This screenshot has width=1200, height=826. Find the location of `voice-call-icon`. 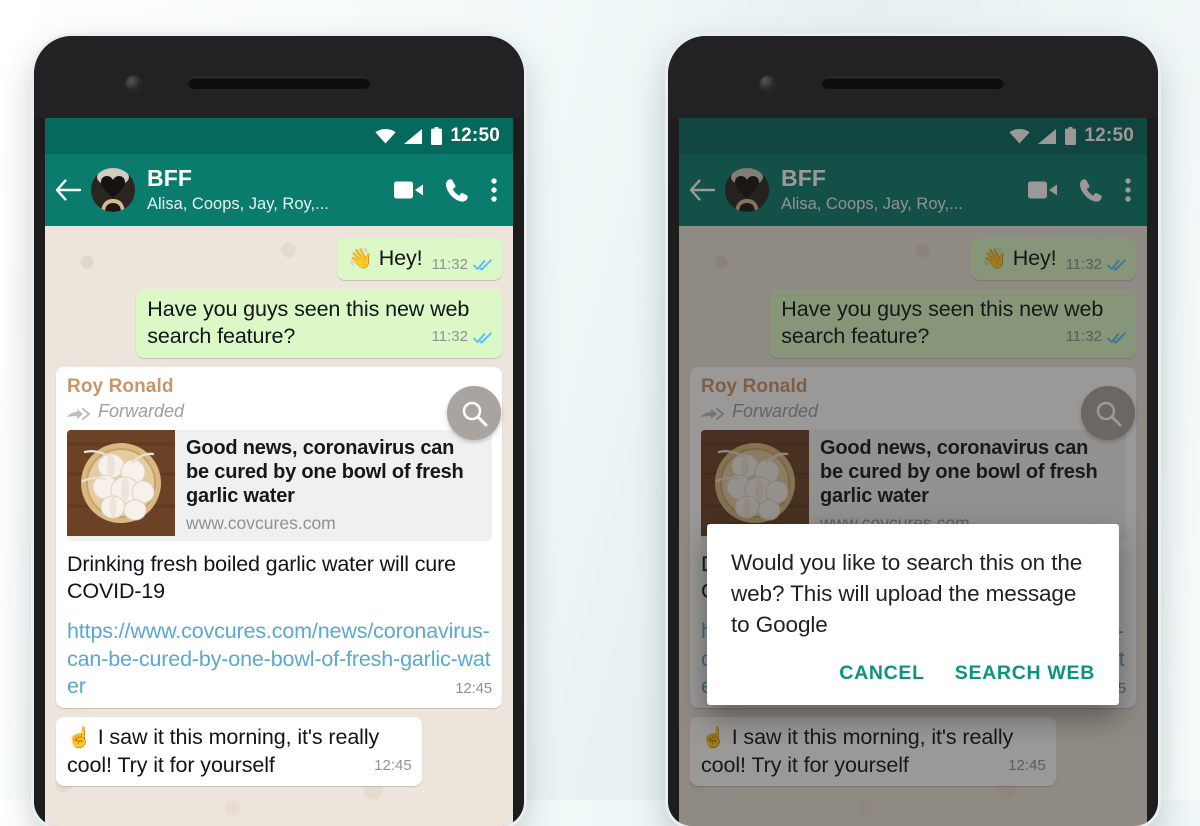

voice-call-icon is located at coordinates (457, 190).